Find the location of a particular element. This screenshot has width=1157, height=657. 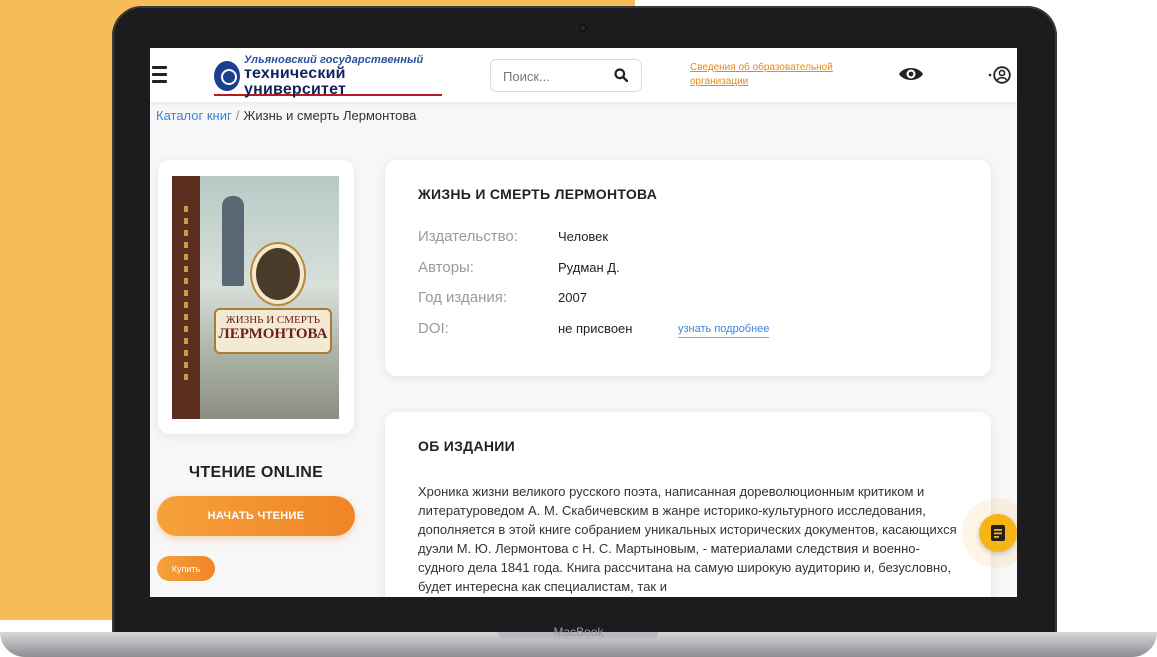

book-cover-image: ЖИЗНЬ И СМЕРТЬ ЛЕРМОНТОВА is located at coordinates (255, 297).